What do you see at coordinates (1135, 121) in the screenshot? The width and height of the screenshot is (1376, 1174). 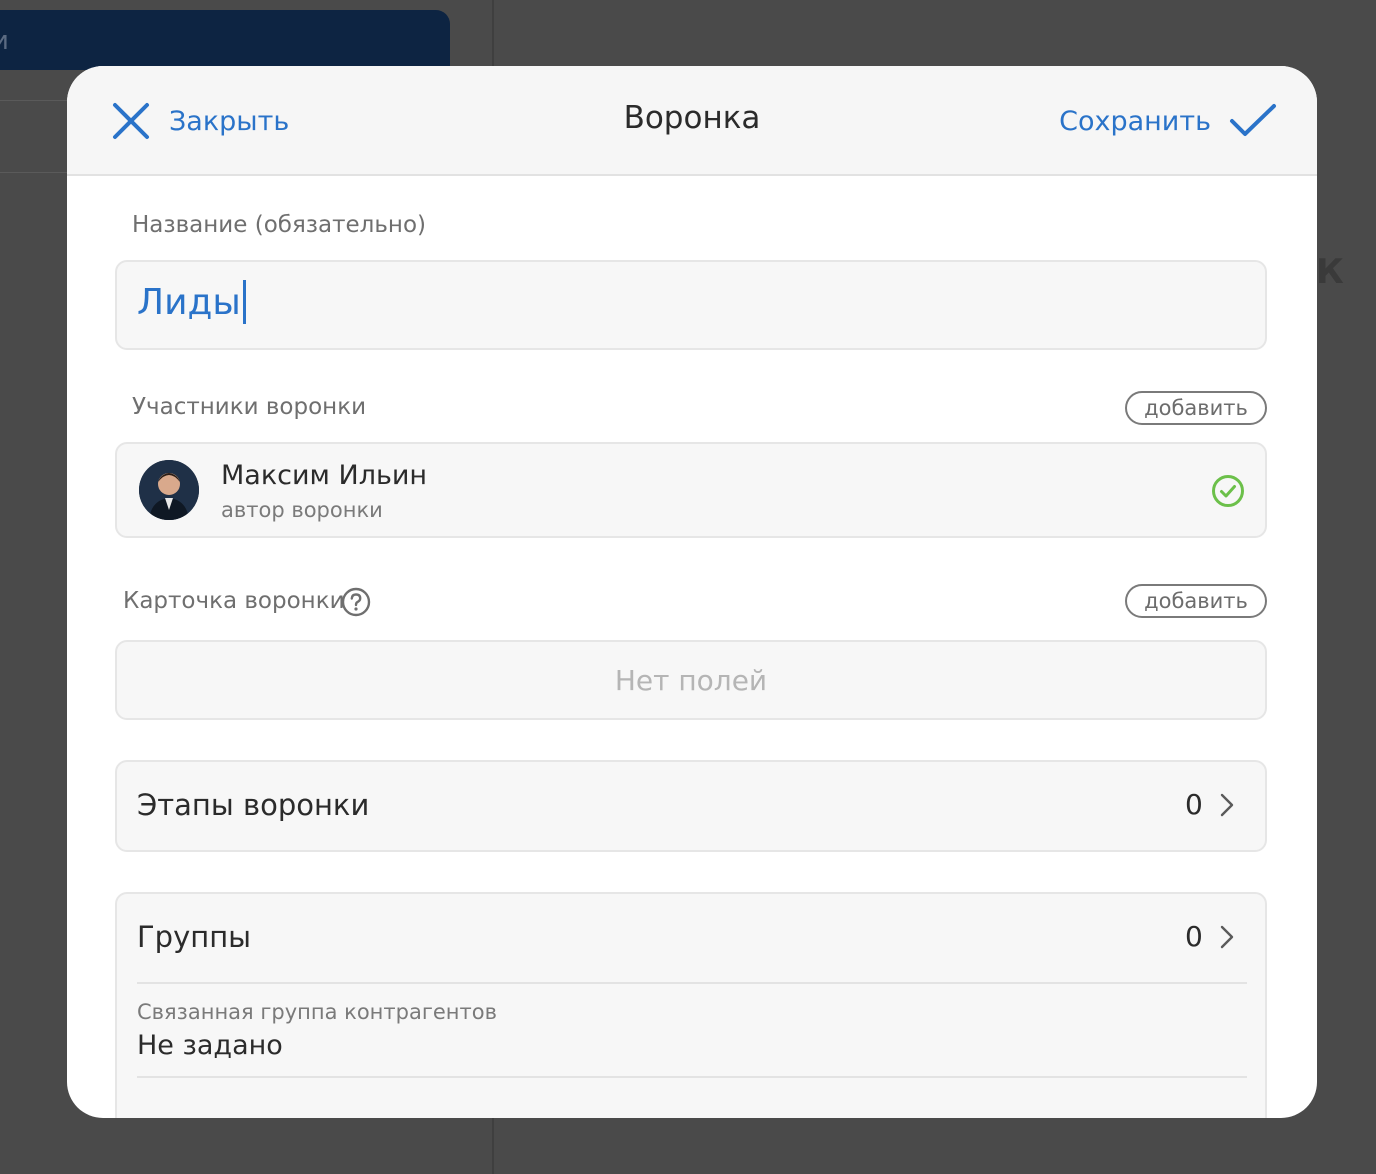 I see `save-label: Сохранить` at bounding box center [1135, 121].